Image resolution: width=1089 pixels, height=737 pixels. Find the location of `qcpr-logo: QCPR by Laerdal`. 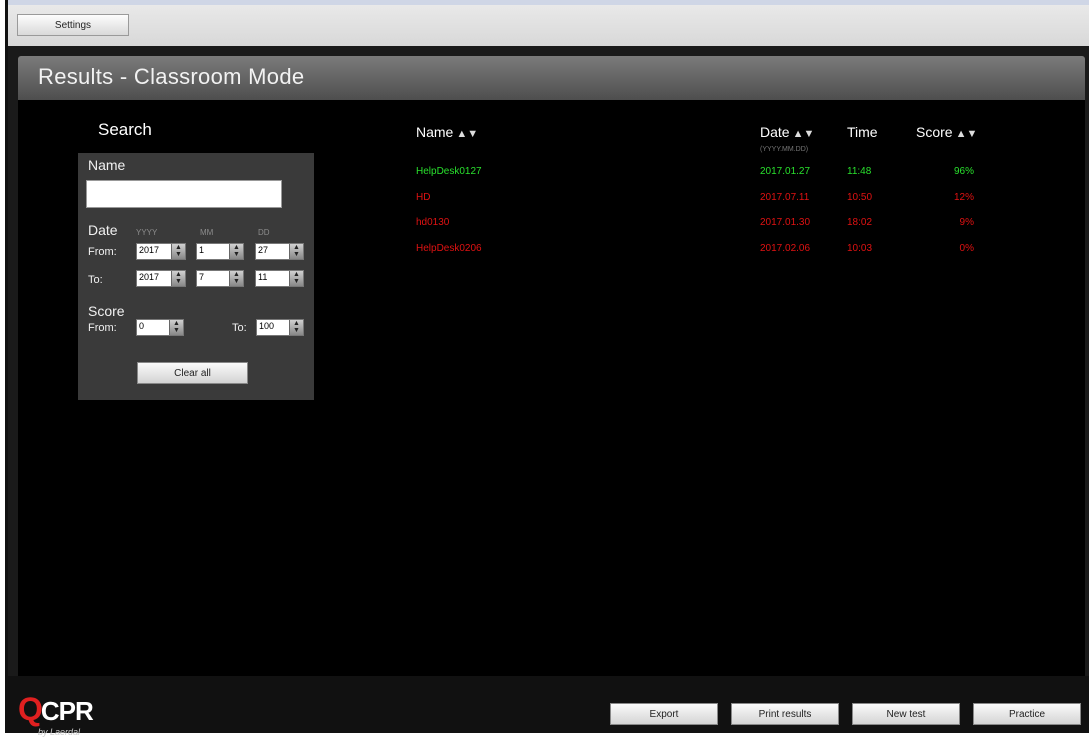

qcpr-logo: QCPR by Laerdal is located at coordinates (56, 714).